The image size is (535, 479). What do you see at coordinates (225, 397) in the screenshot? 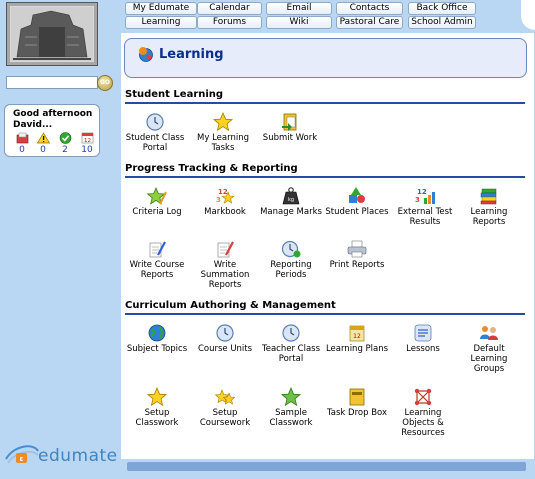
I see `stars-icon` at bounding box center [225, 397].